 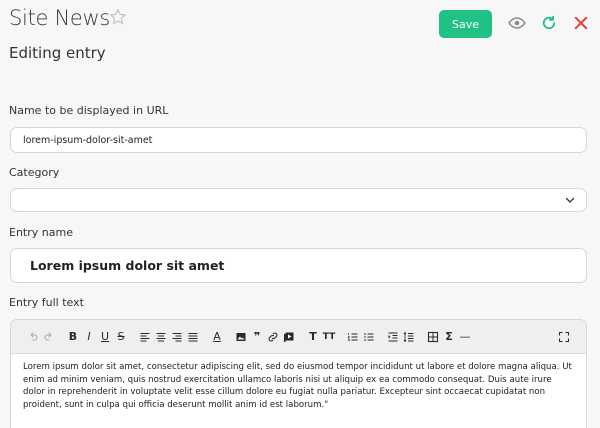 I want to click on refresh-icon, so click(x=549, y=22).